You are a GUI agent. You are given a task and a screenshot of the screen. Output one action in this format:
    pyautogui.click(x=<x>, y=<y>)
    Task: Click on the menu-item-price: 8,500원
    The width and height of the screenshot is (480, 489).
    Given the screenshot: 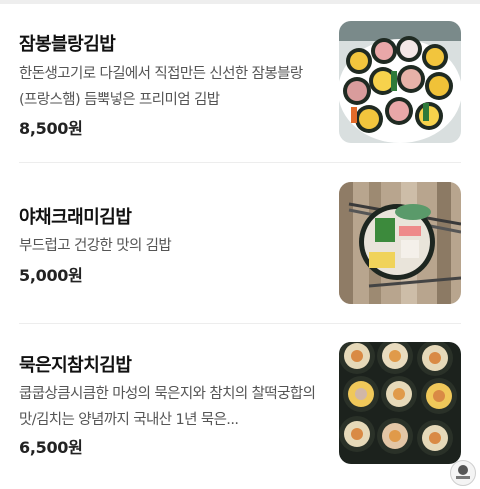 What is the action you would take?
    pyautogui.click(x=51, y=128)
    